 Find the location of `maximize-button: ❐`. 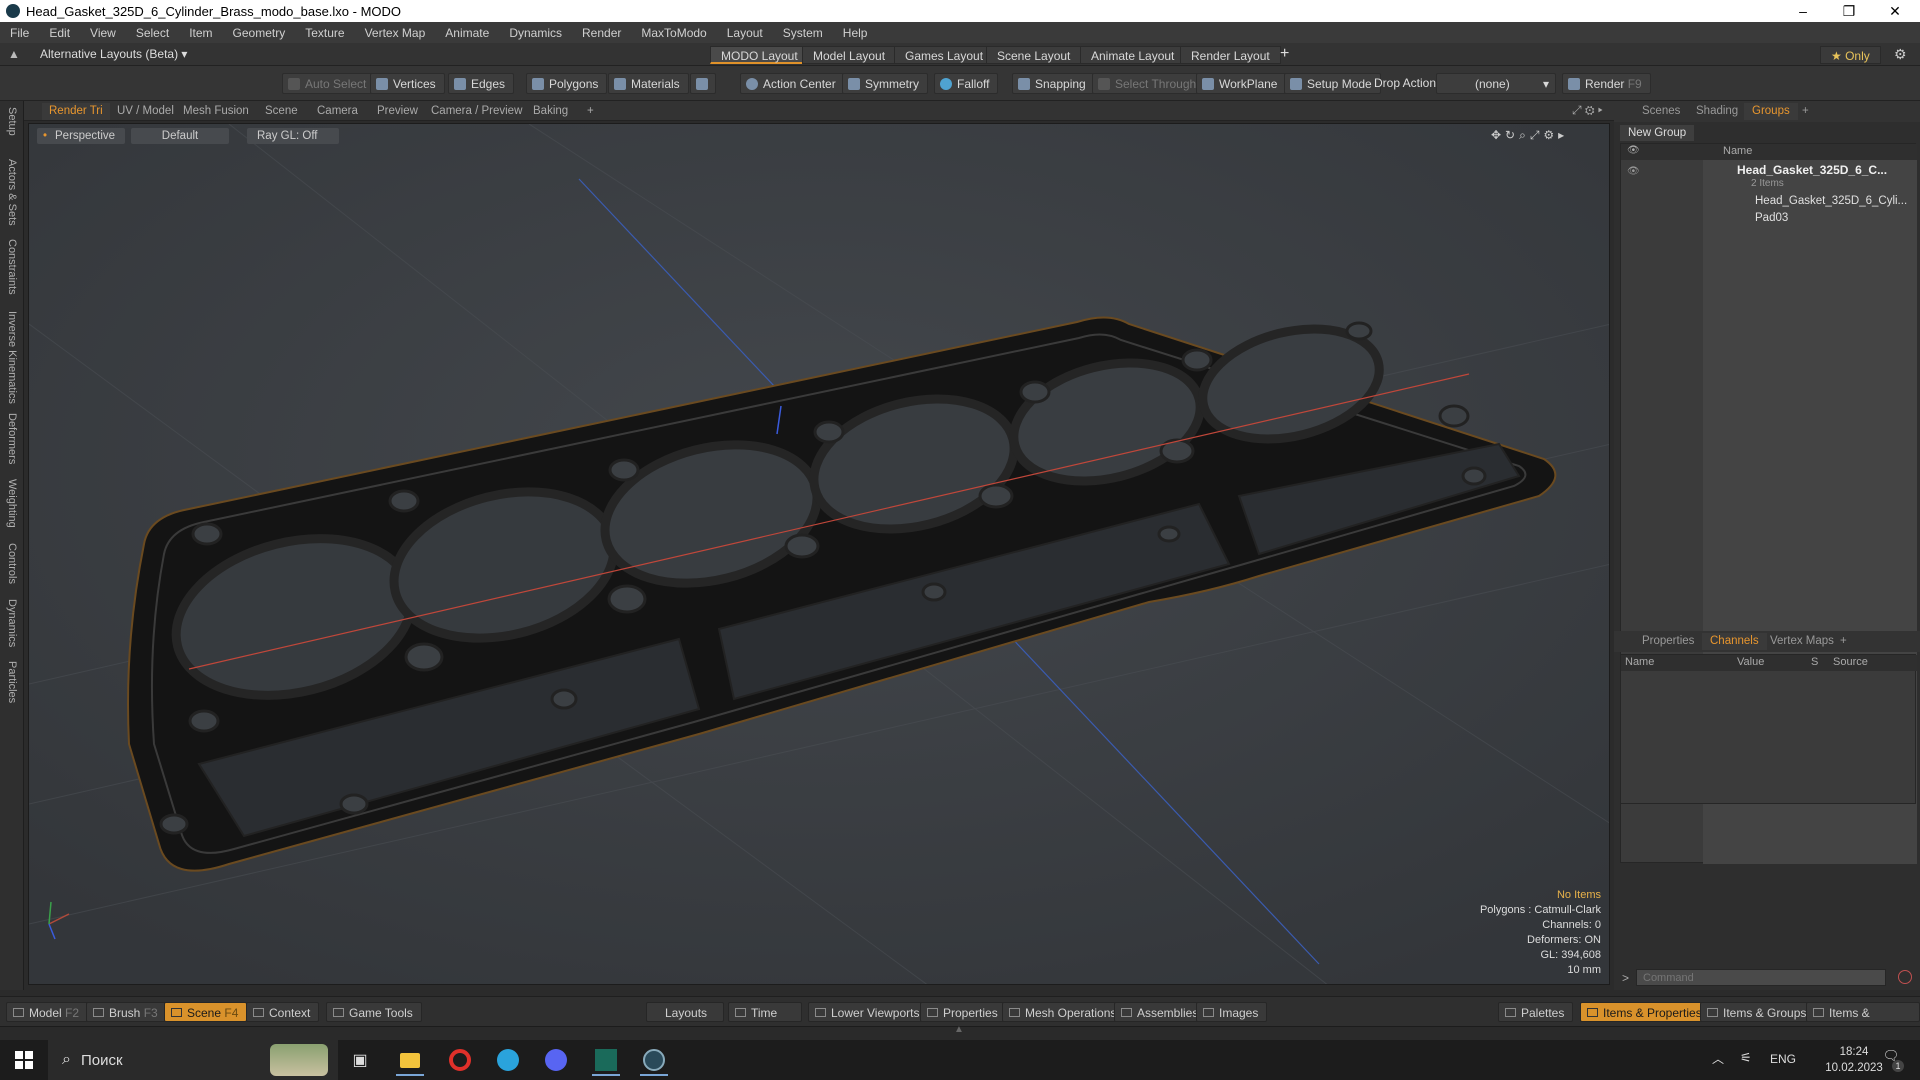

maximize-button: ❐ is located at coordinates (1849, 11).